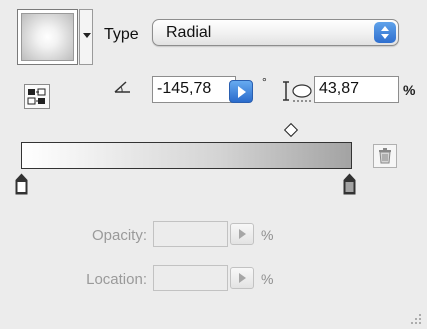 The image size is (427, 329). What do you see at coordinates (356, 89) in the screenshot?
I see `radius-field: 43,87` at bounding box center [356, 89].